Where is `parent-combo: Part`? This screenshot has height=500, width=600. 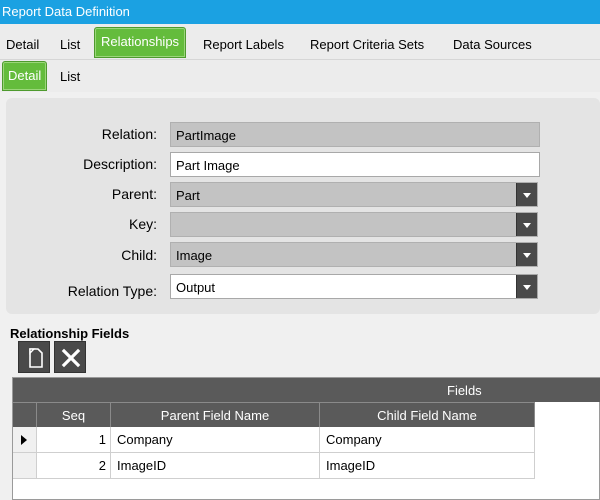 parent-combo: Part is located at coordinates (354, 194).